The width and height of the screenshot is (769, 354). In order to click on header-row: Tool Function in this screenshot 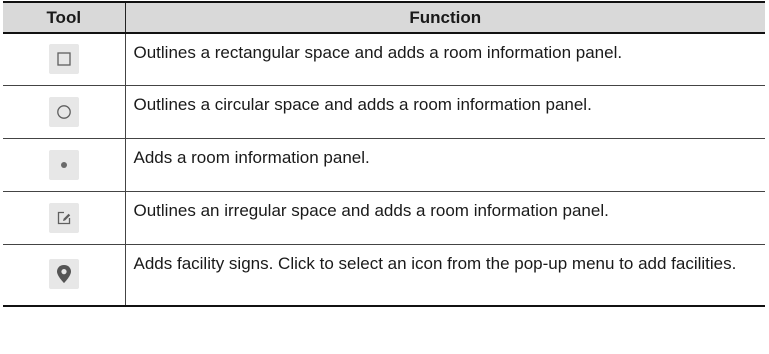, I will do `click(384, 17)`.